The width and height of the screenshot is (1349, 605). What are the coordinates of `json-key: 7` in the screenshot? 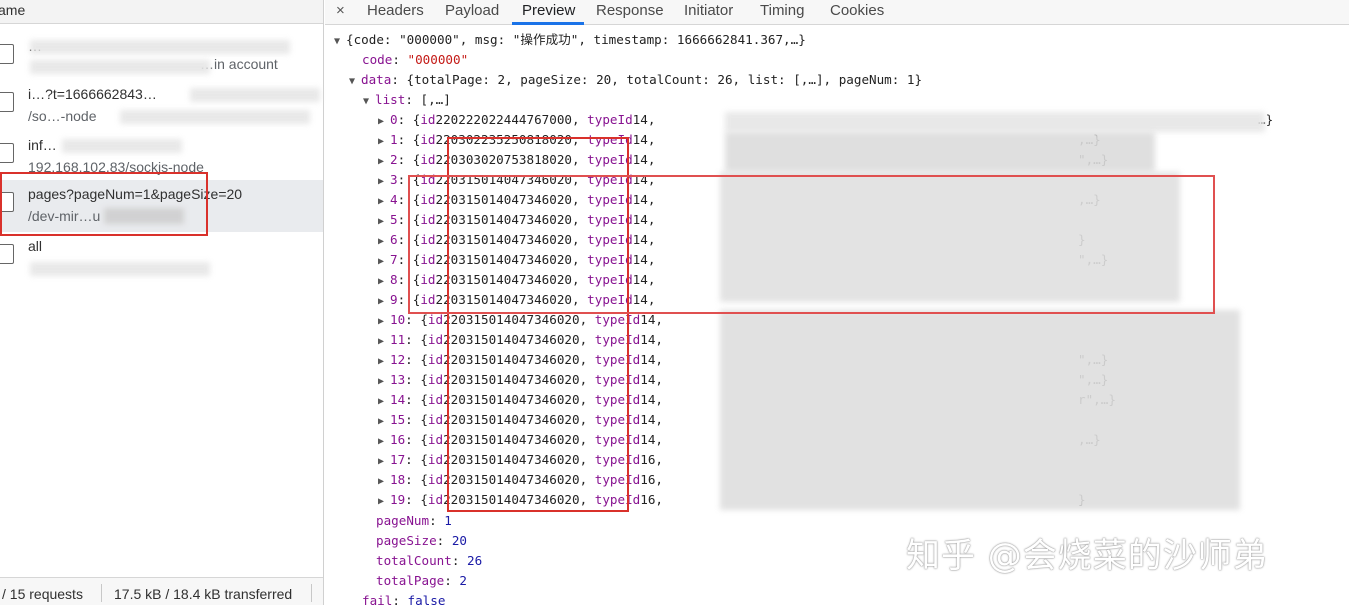 It's located at (394, 259).